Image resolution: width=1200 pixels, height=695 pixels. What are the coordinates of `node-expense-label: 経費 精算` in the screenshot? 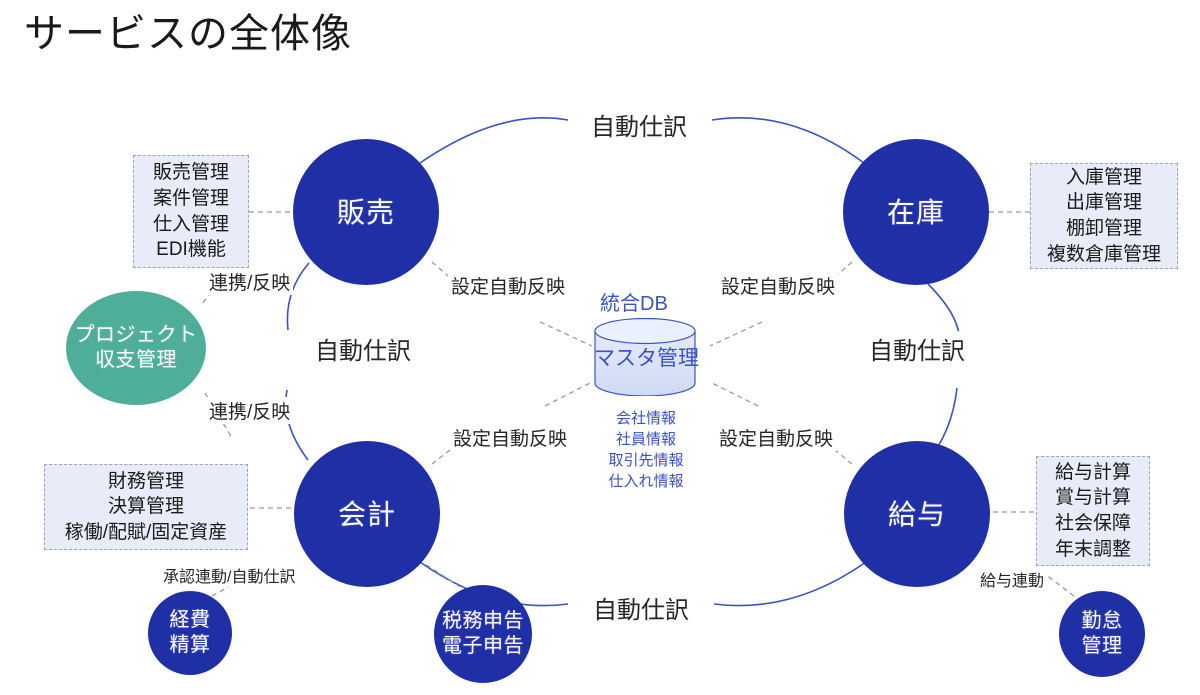 It's located at (190, 632).